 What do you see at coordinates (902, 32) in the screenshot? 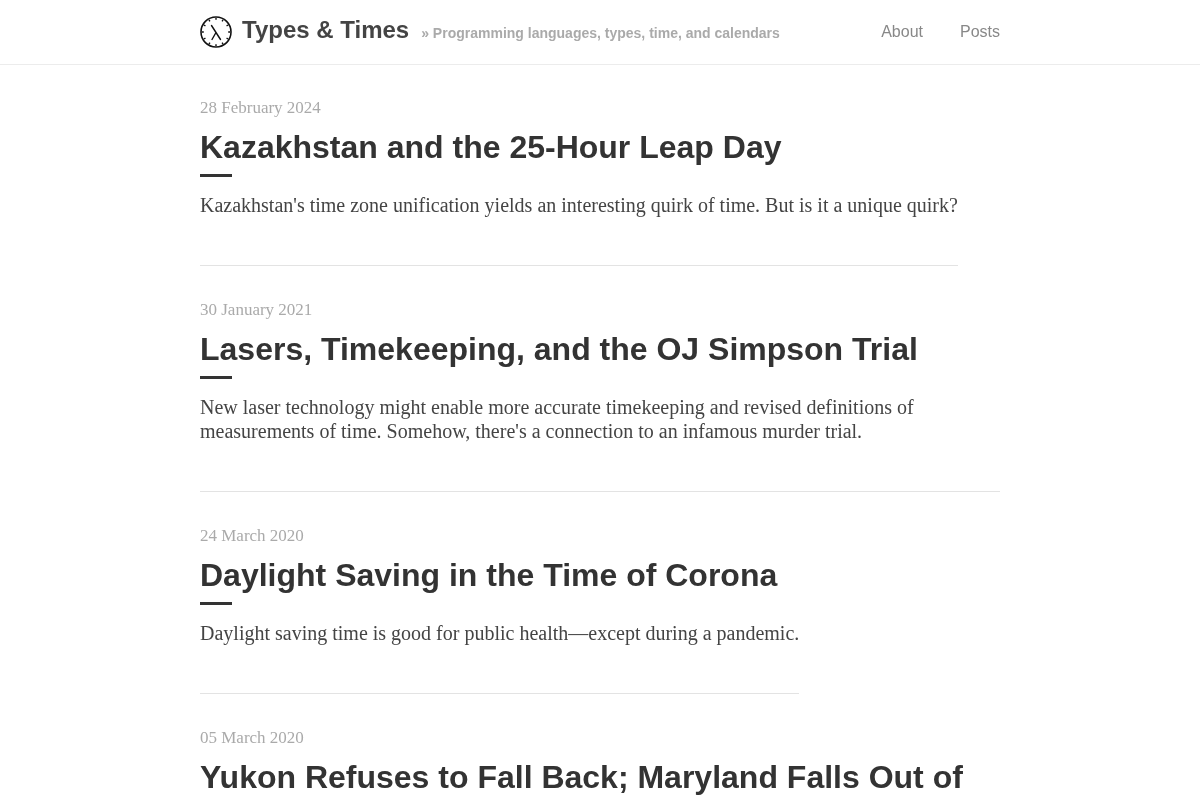
I see `nav-link: About` at bounding box center [902, 32].